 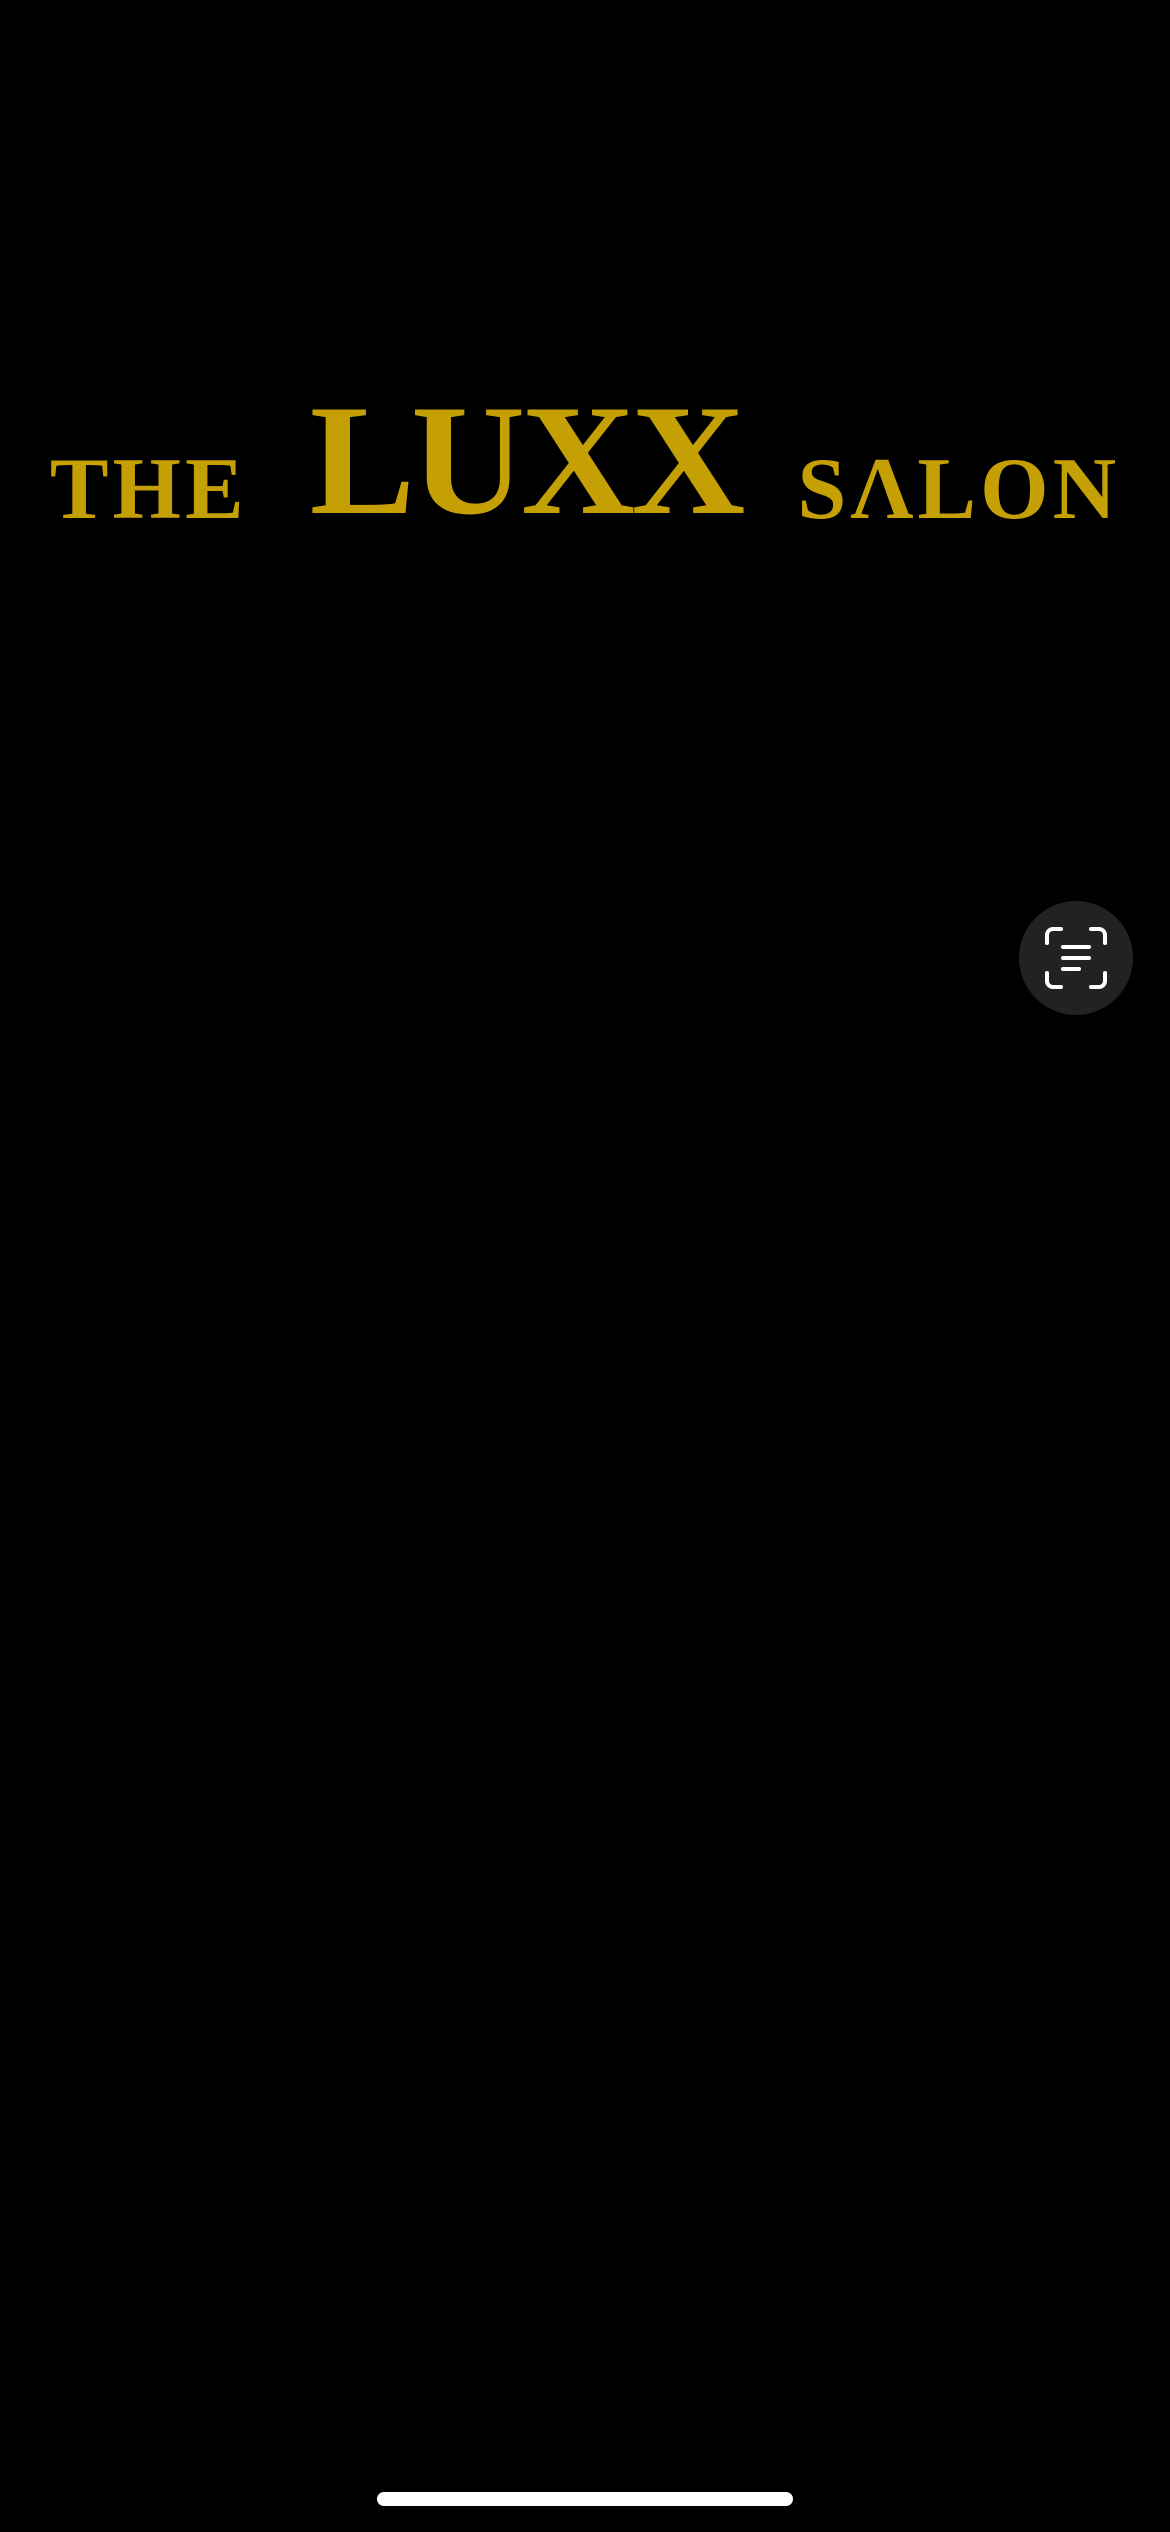 I want to click on salon-logo: THE LUXX SΛLON, so click(x=585, y=460).